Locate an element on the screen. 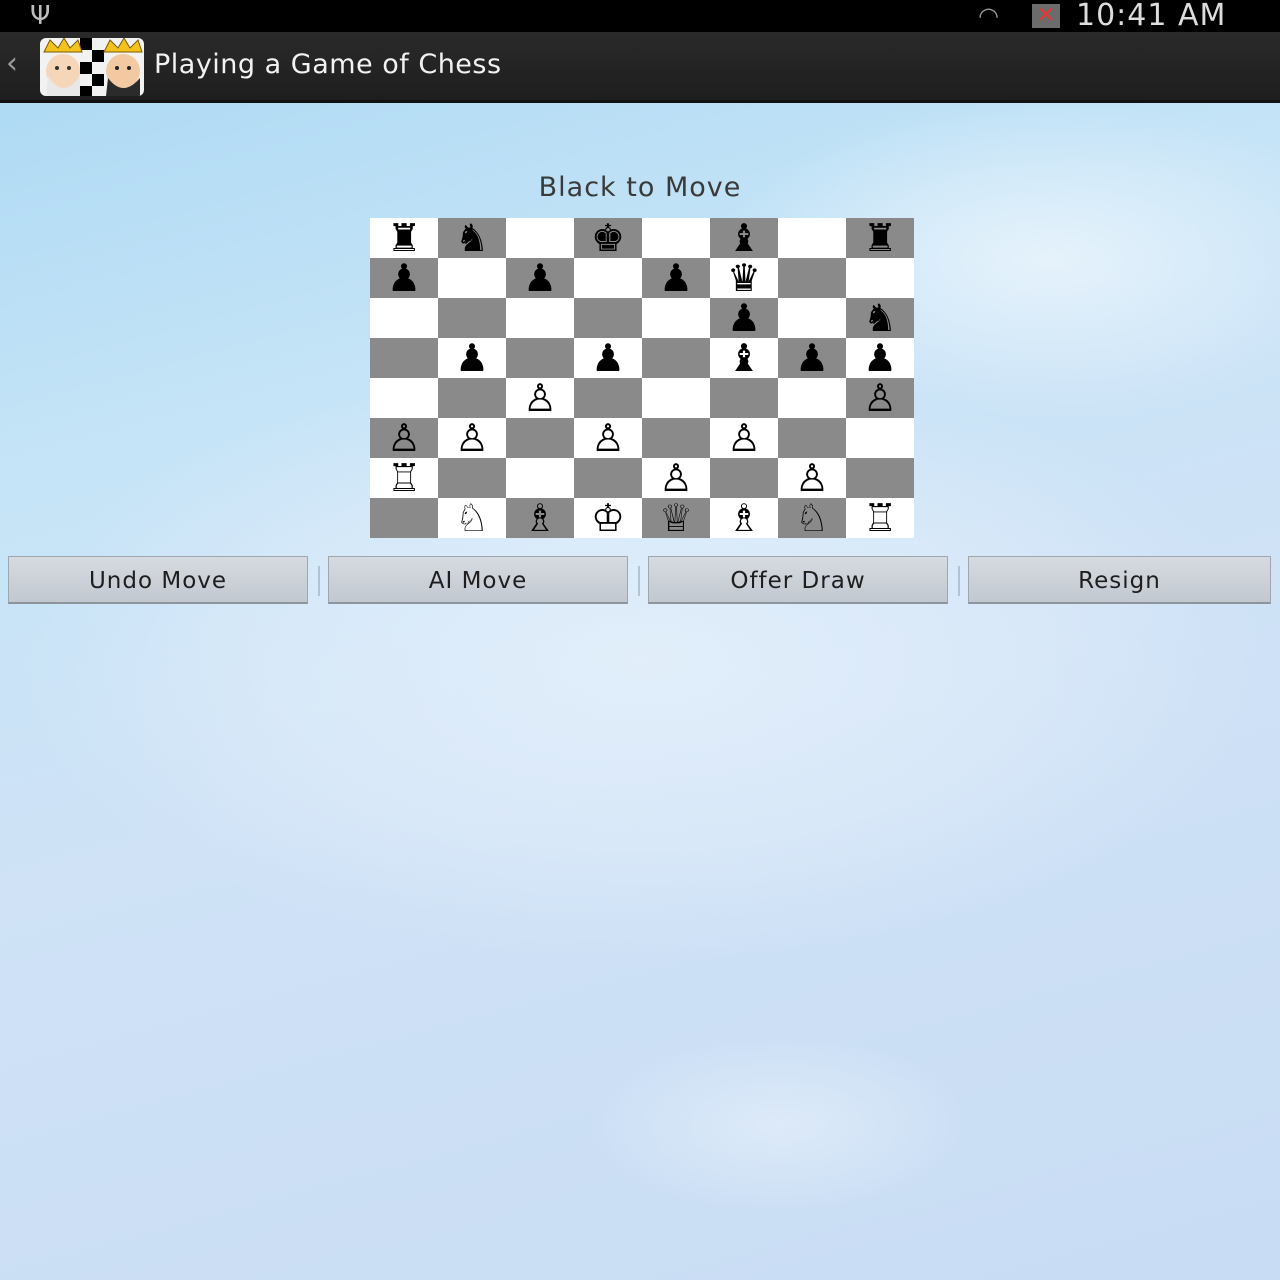 The height and width of the screenshot is (1280, 1280). black-knight-piece: ♞ is located at coordinates (880, 318).